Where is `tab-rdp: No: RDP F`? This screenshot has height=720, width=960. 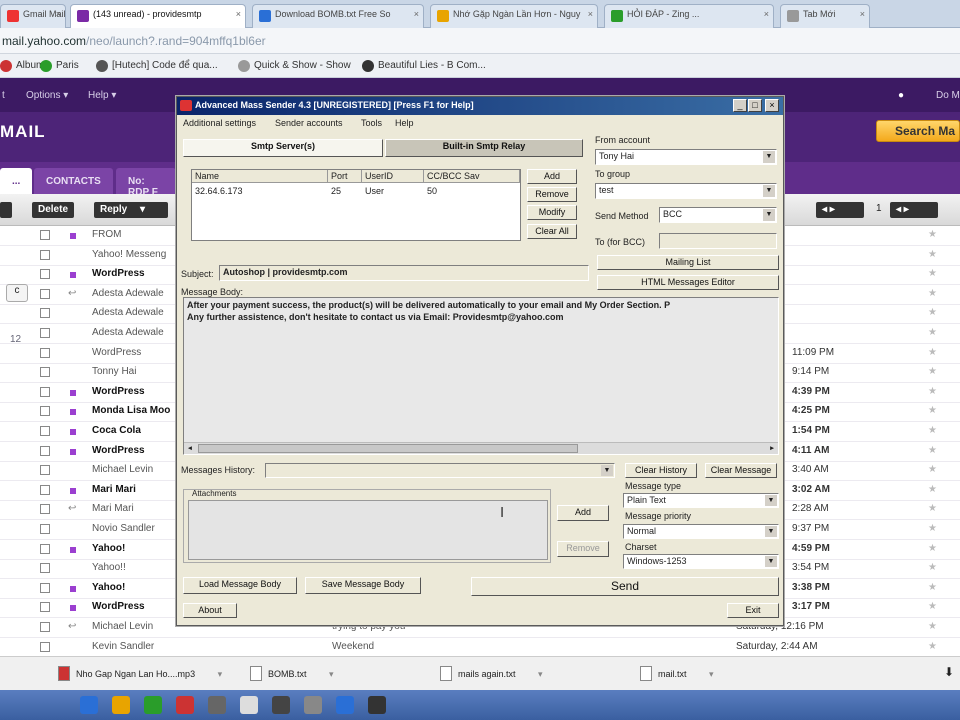 tab-rdp: No: RDP F is located at coordinates (146, 183).